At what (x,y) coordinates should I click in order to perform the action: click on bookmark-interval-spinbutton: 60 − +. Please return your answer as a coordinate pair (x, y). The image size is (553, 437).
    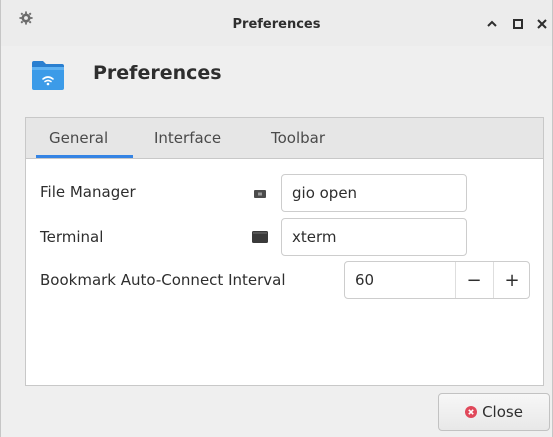
    Looking at the image, I should click on (437, 280).